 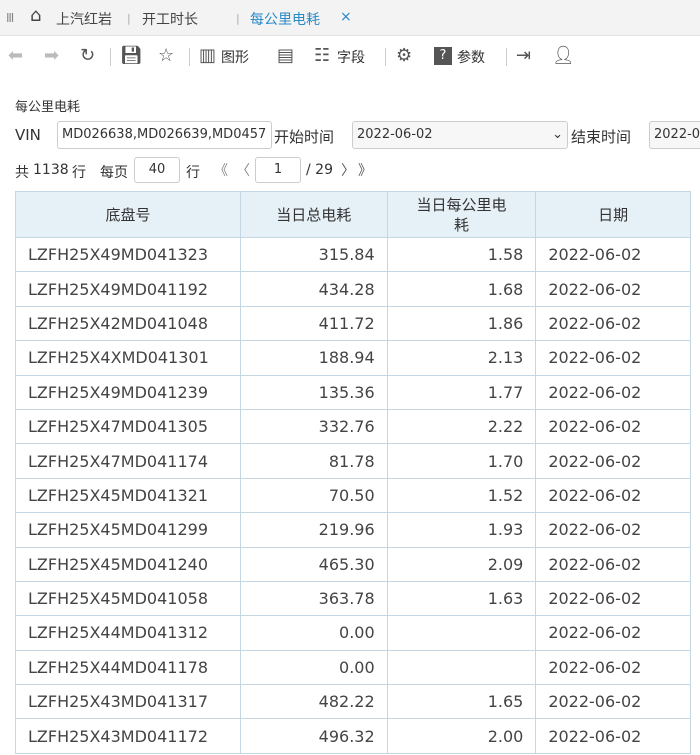 What do you see at coordinates (304, 137) in the screenshot?
I see `start-time-label: 开始时间` at bounding box center [304, 137].